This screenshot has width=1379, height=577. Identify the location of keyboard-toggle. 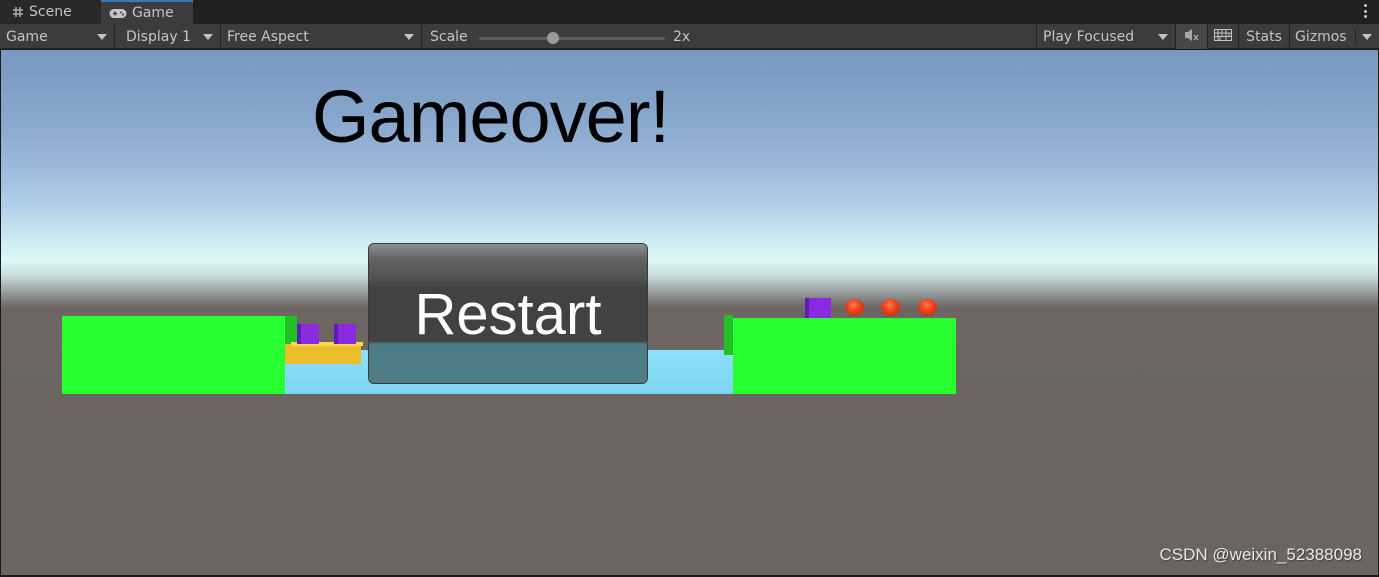
(1223, 36).